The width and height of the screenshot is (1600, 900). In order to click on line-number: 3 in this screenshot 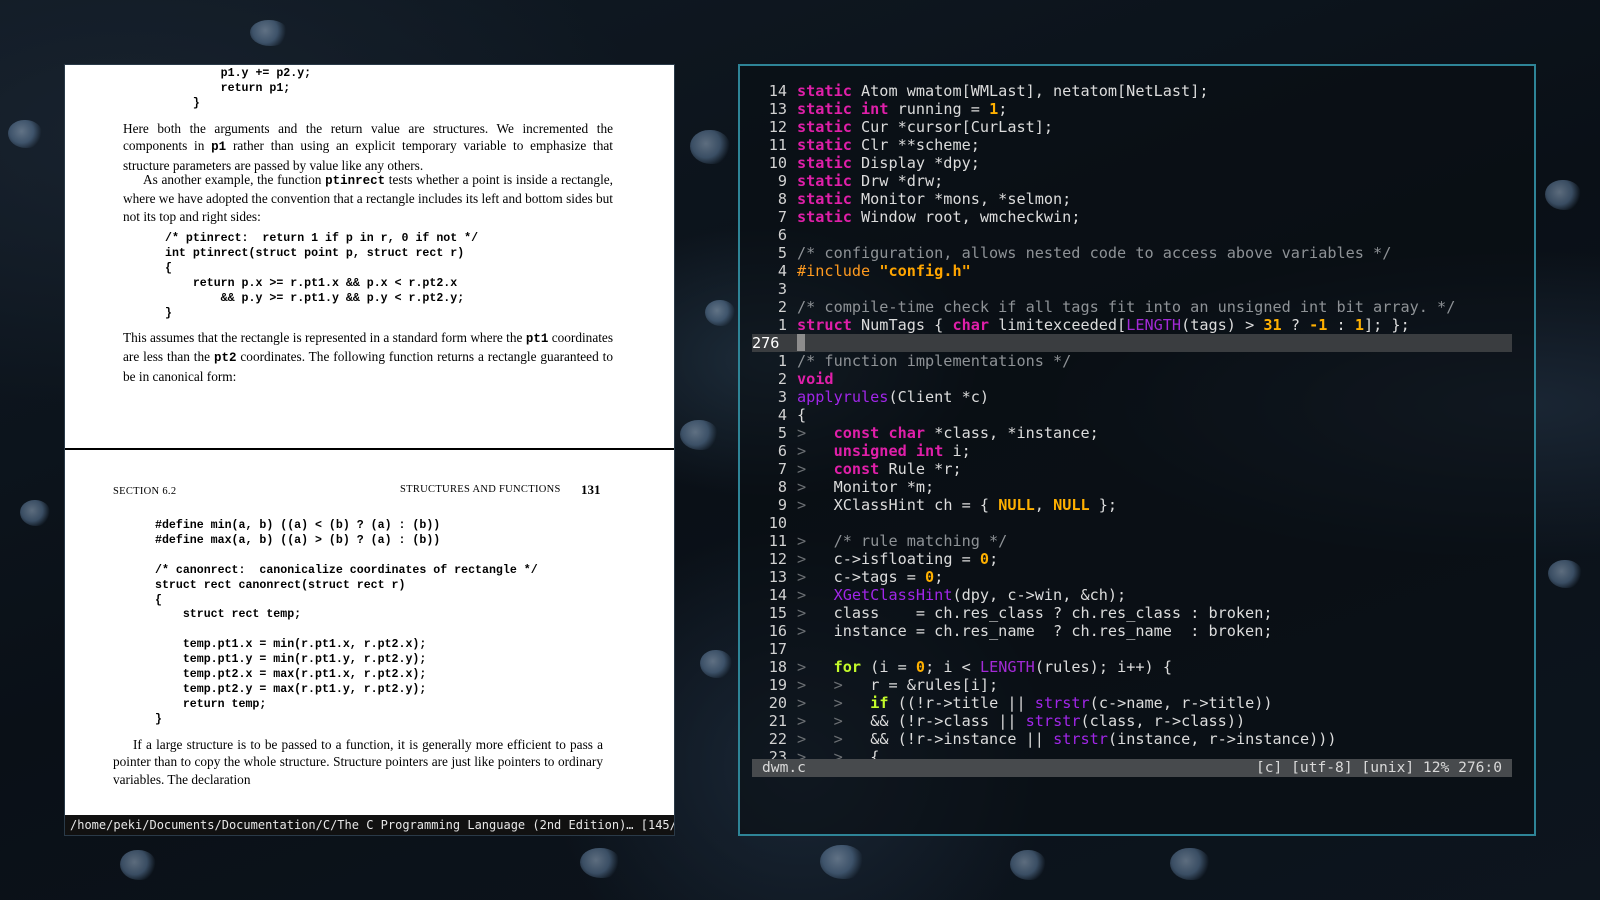, I will do `click(782, 289)`.